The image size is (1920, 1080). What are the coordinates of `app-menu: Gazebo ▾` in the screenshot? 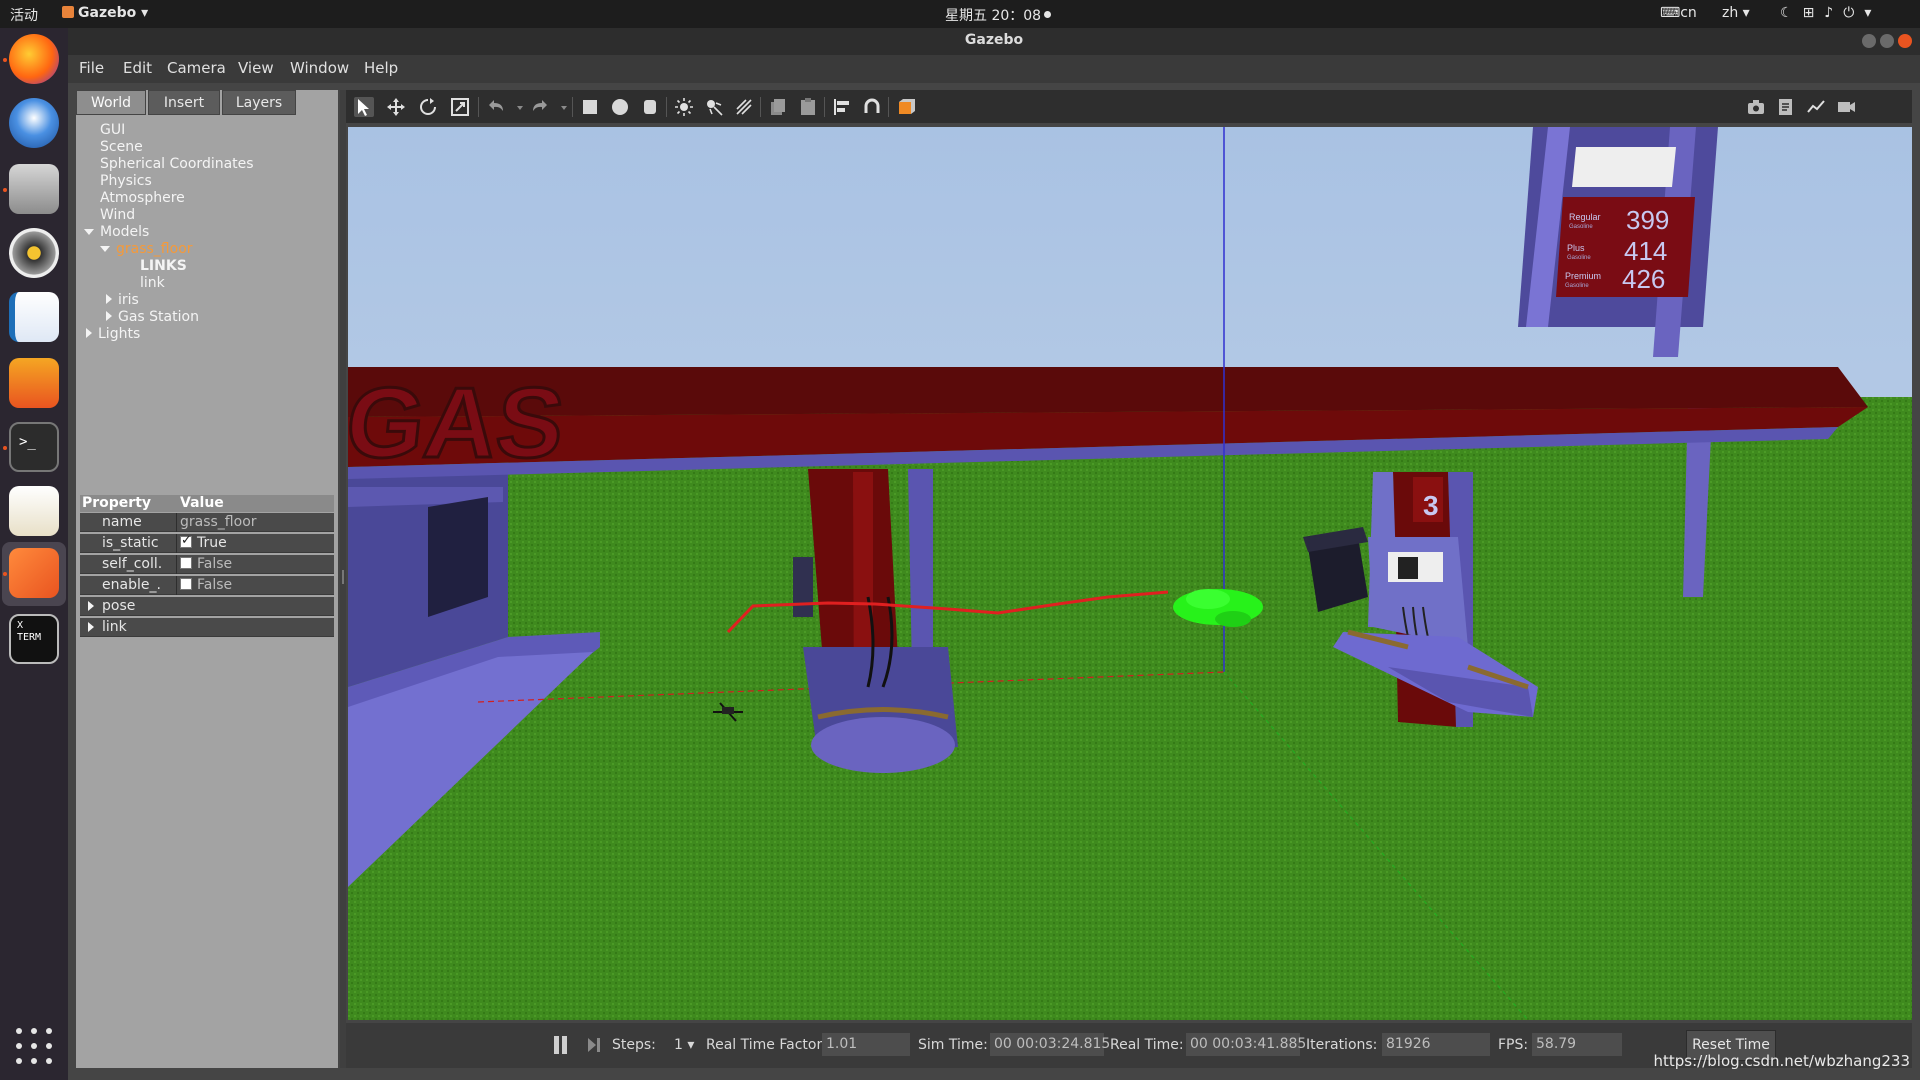 It's located at (105, 13).